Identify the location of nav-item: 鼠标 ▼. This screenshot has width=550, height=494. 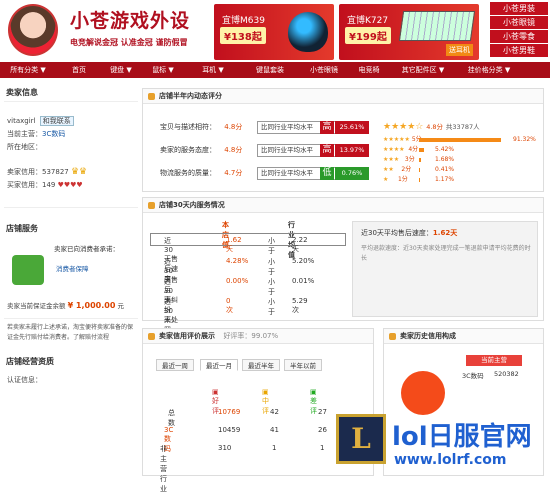
(163, 70).